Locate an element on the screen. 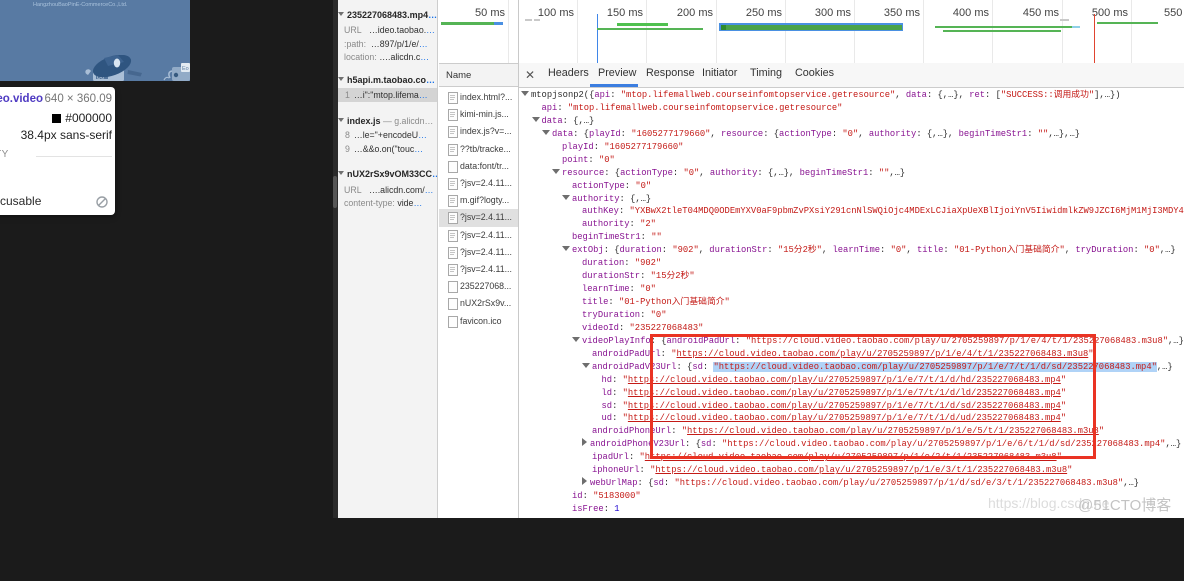 This screenshot has height=581, width=1184. svg-text: Eo is located at coordinates (185, 69).